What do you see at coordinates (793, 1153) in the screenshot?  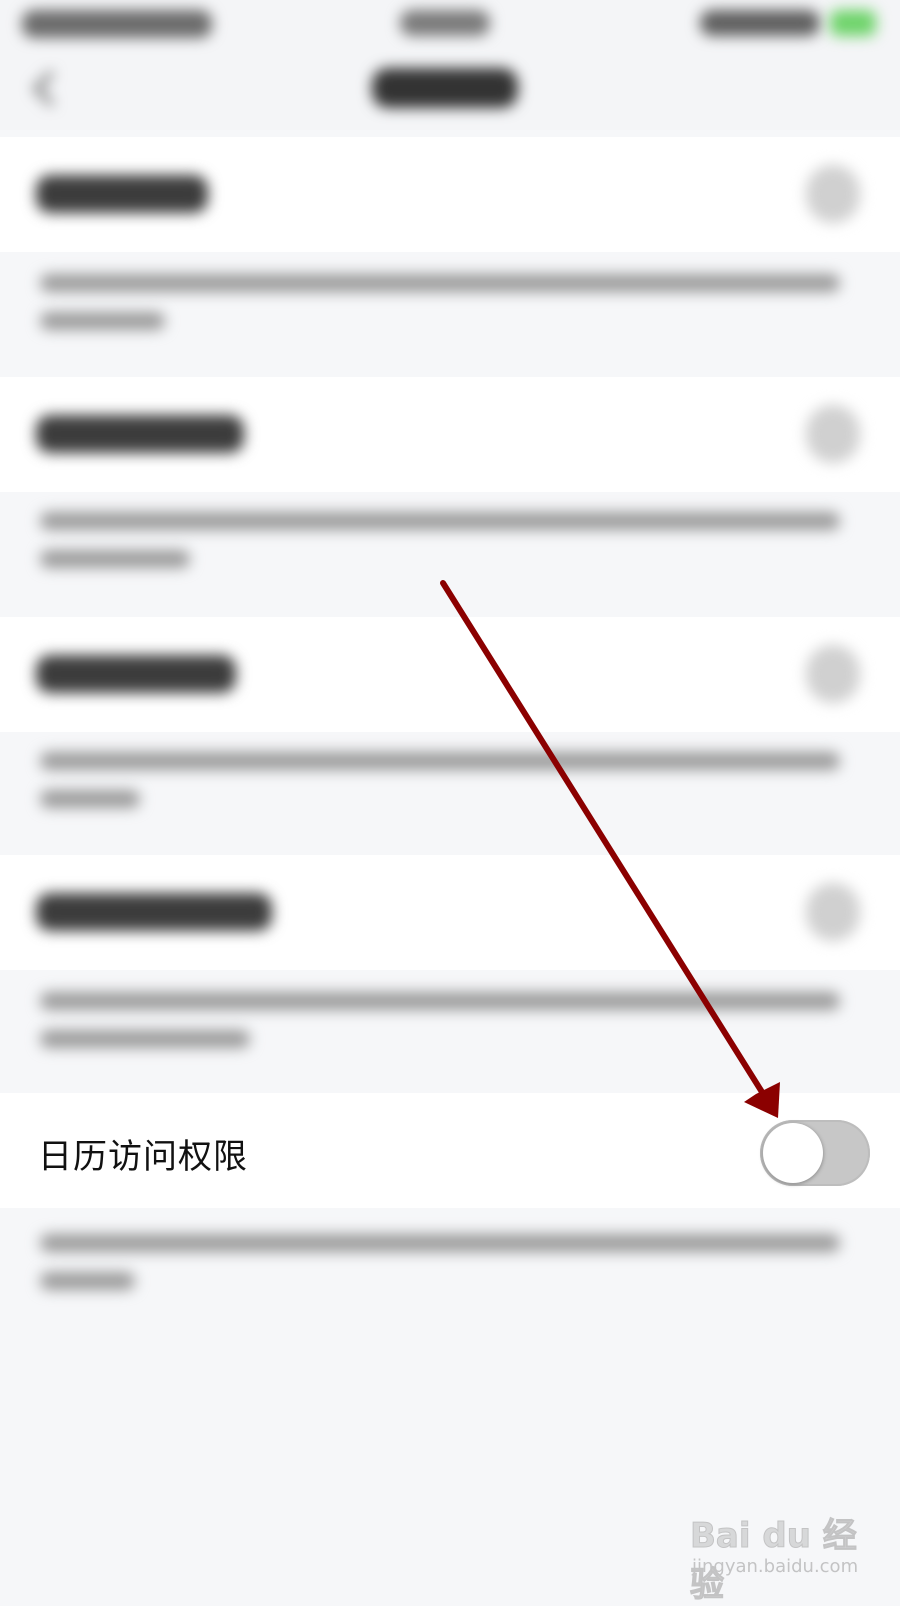 I see `toggle-knob` at bounding box center [793, 1153].